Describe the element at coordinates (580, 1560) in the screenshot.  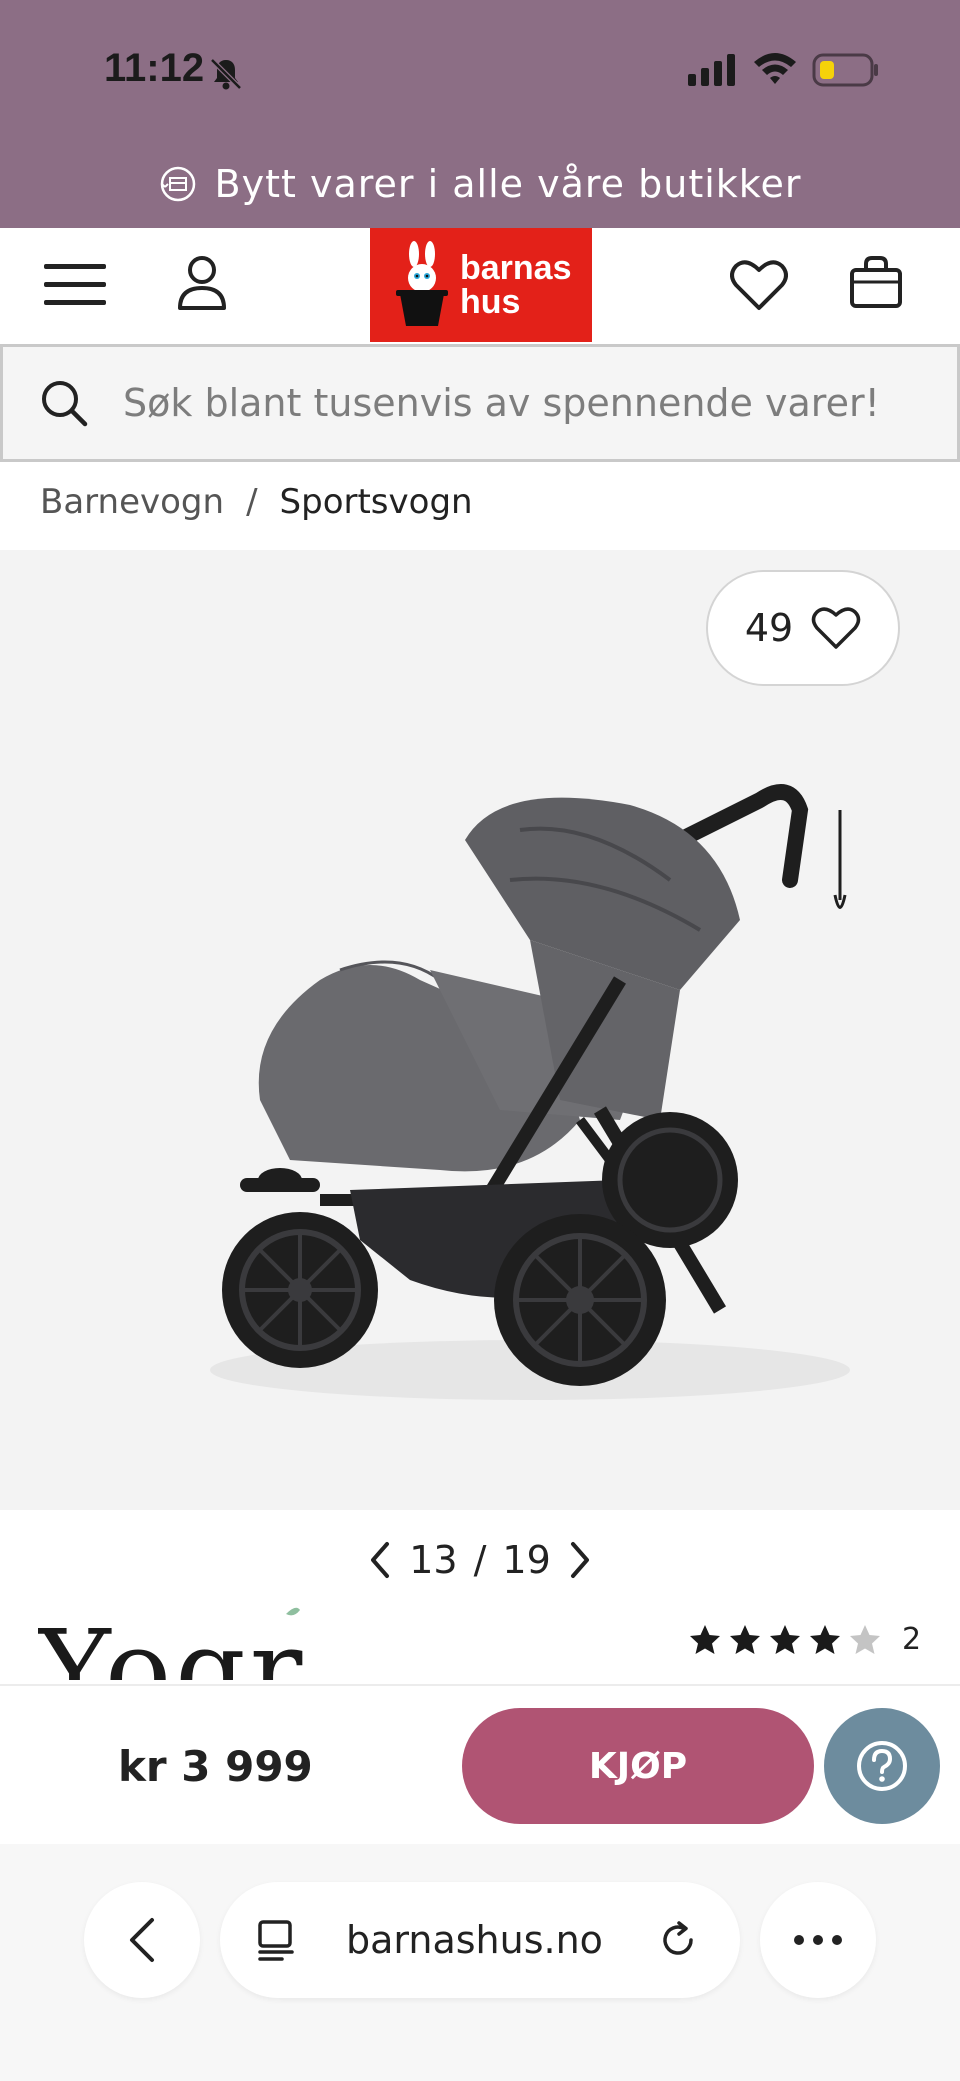
I see `chevron-right-icon` at that location.